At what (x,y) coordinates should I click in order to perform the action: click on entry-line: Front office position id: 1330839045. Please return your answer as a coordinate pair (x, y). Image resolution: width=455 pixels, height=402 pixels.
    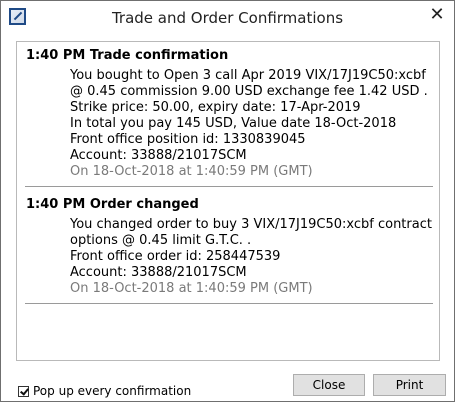
    Looking at the image, I should click on (188, 139).